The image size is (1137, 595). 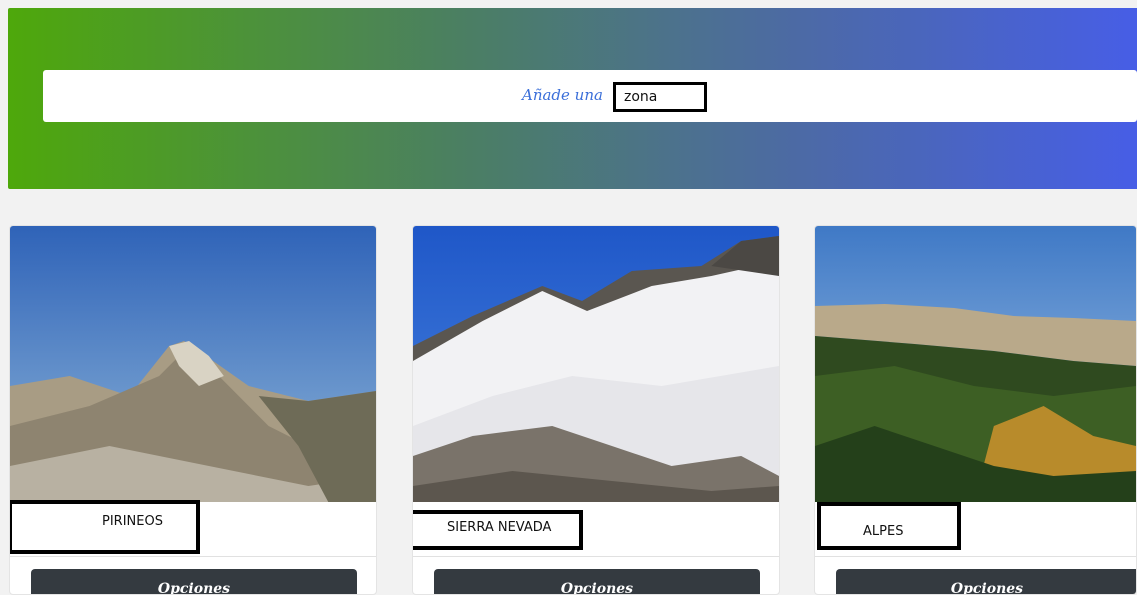 I want to click on zone-name-alpes: ALPES, so click(x=889, y=526).